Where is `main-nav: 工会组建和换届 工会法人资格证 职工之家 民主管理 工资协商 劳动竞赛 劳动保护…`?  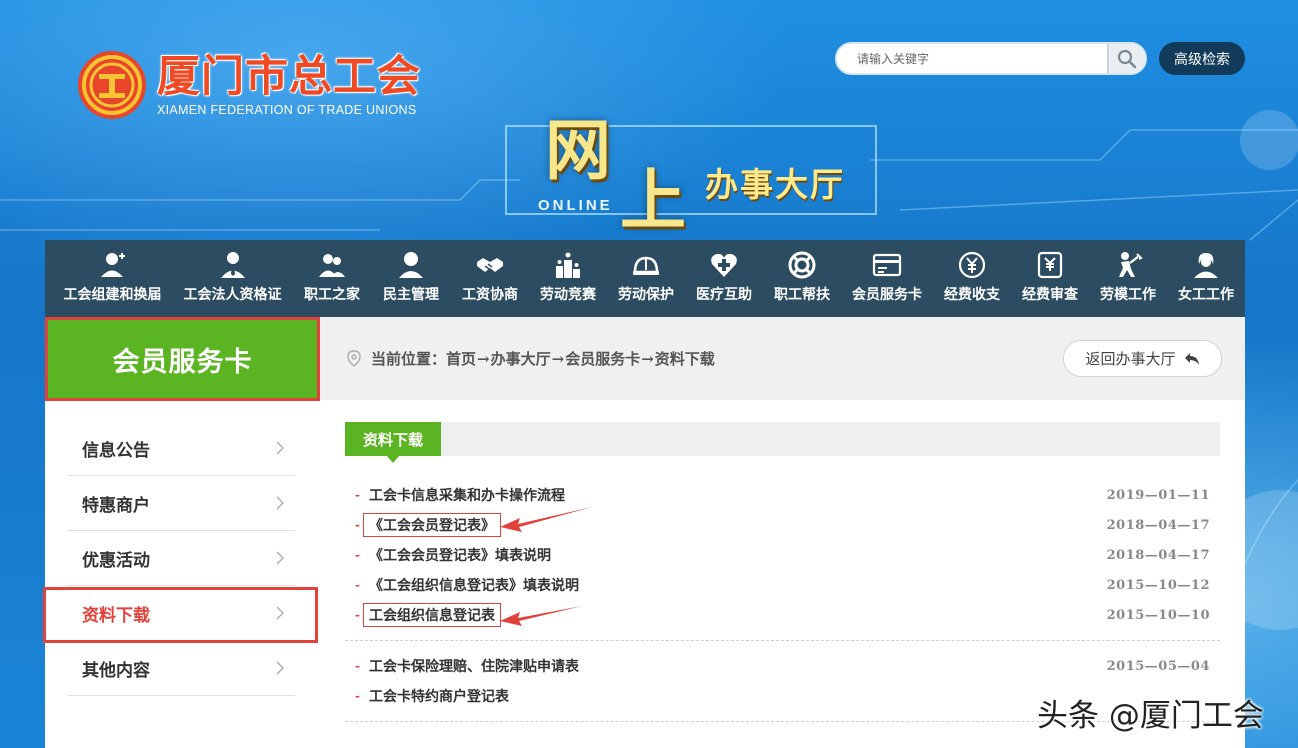
main-nav: 工会组建和换届 工会法人资格证 职工之家 民主管理 工资协商 劳动竞赛 劳动保护… is located at coordinates (645, 278).